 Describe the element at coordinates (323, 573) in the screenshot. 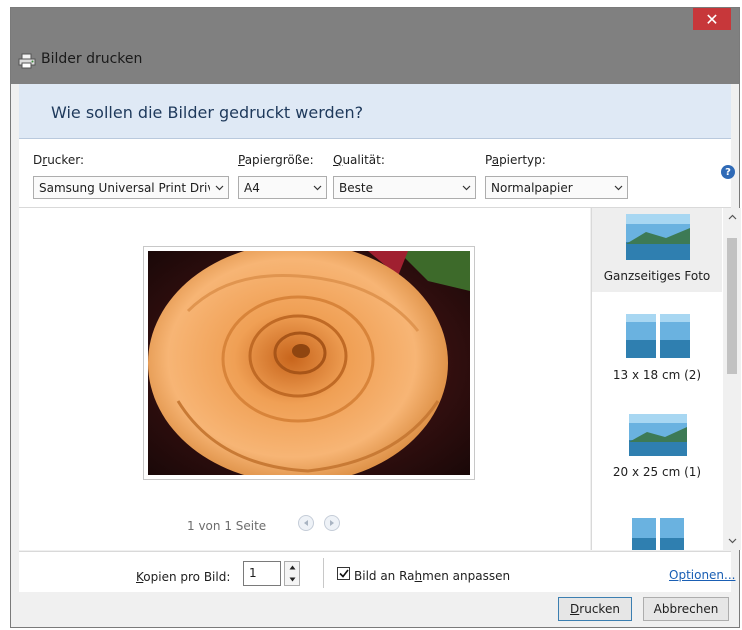

I see `divider` at that location.